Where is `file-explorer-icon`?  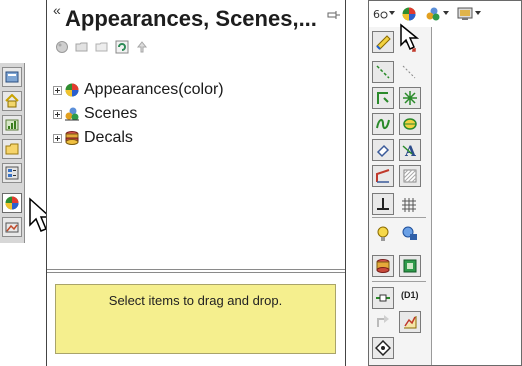 file-explorer-icon is located at coordinates (12, 173).